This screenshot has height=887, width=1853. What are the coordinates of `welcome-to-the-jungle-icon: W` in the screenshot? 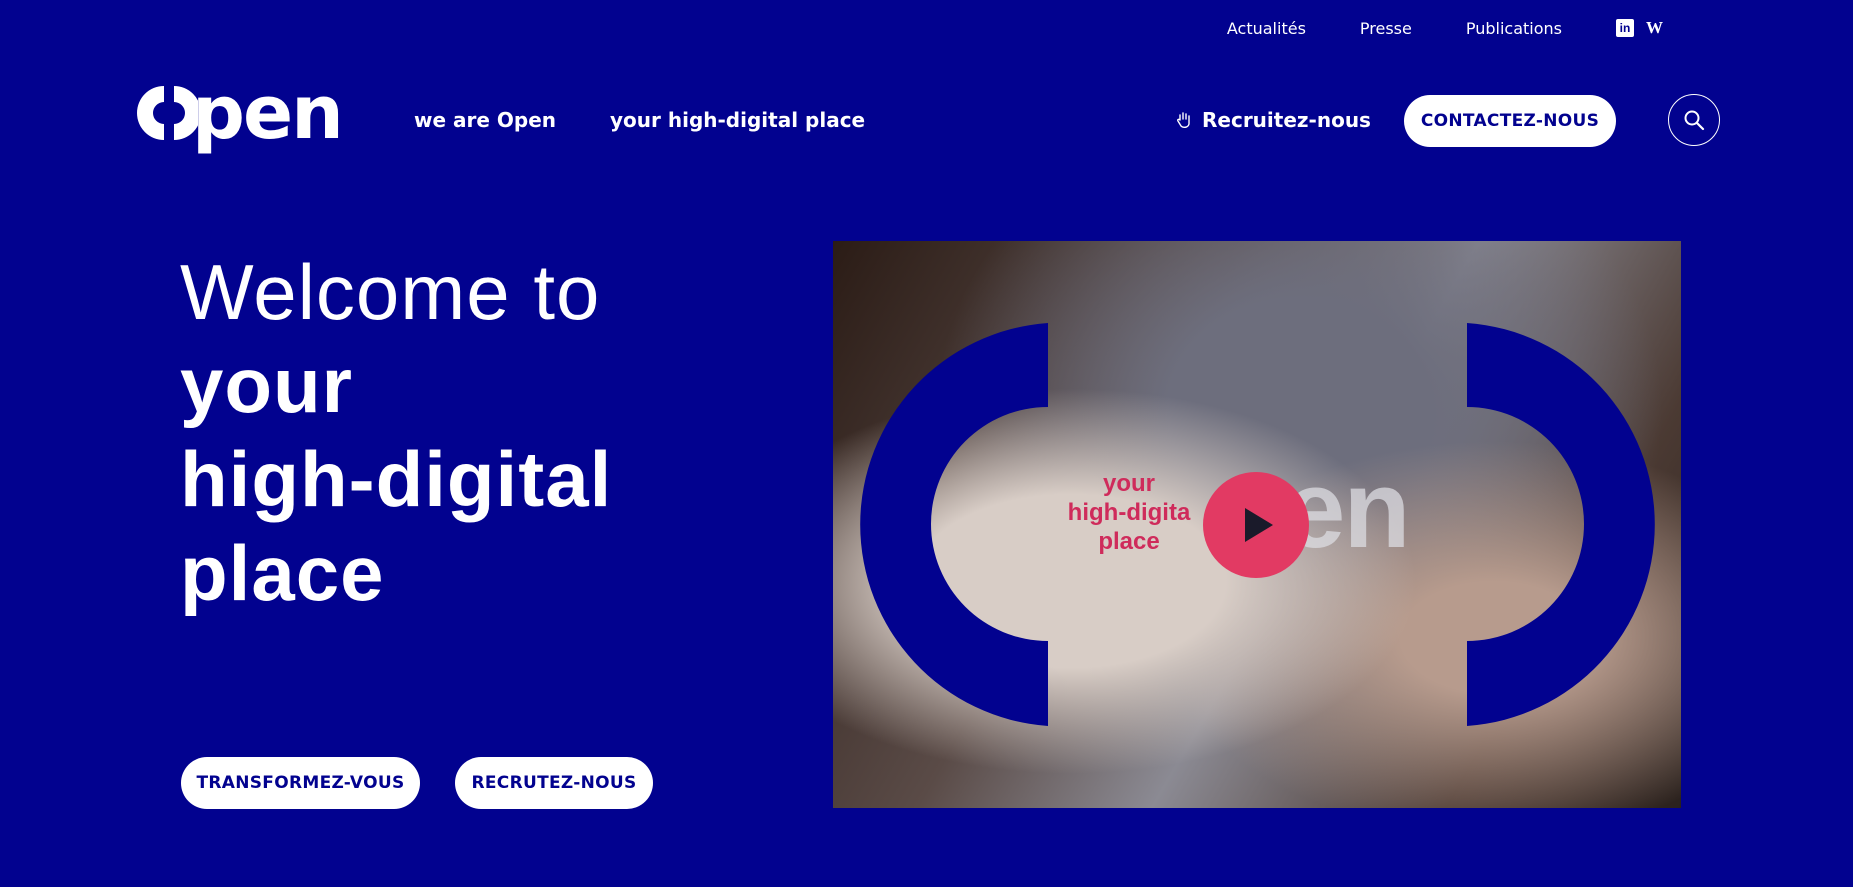 It's located at (1654, 28).